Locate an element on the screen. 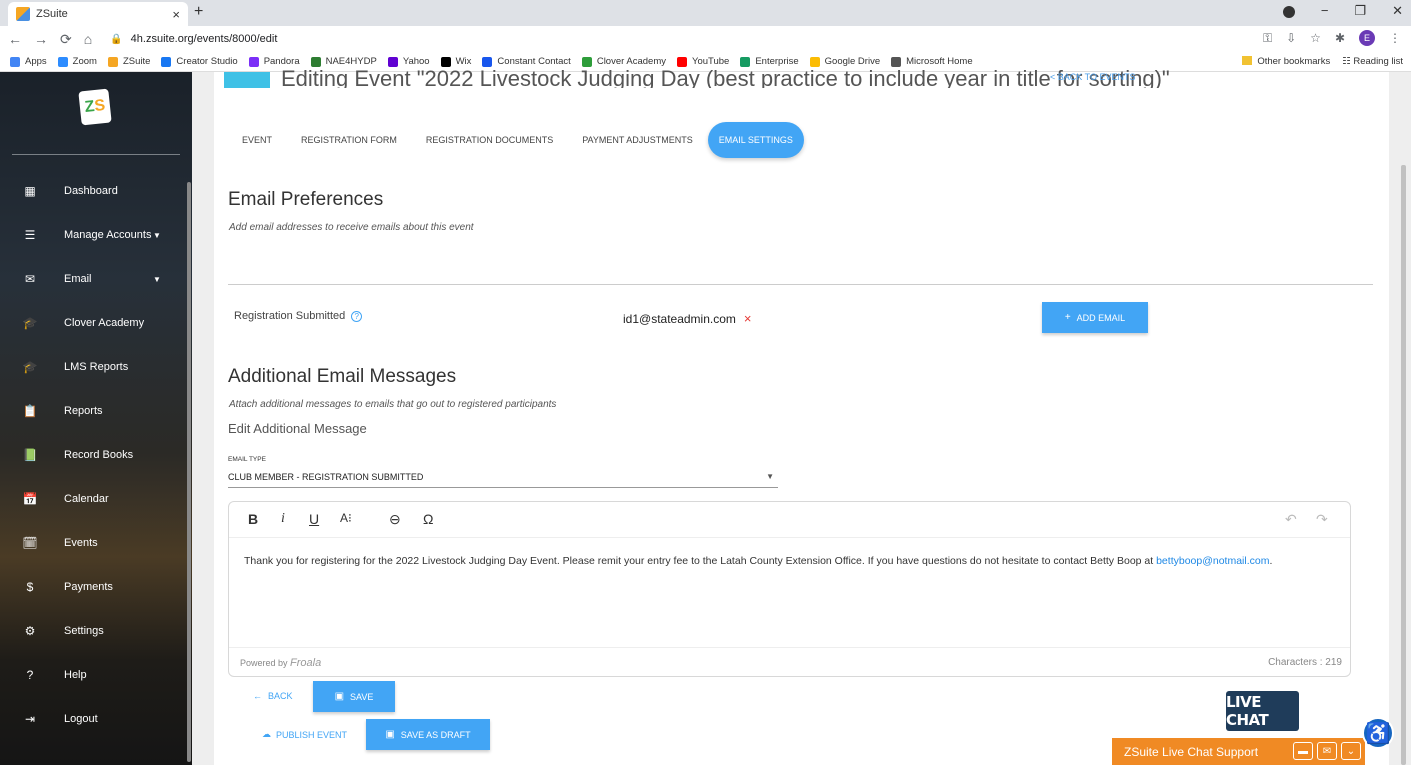 The image size is (1411, 765). event-header-icon is located at coordinates (247, 80).